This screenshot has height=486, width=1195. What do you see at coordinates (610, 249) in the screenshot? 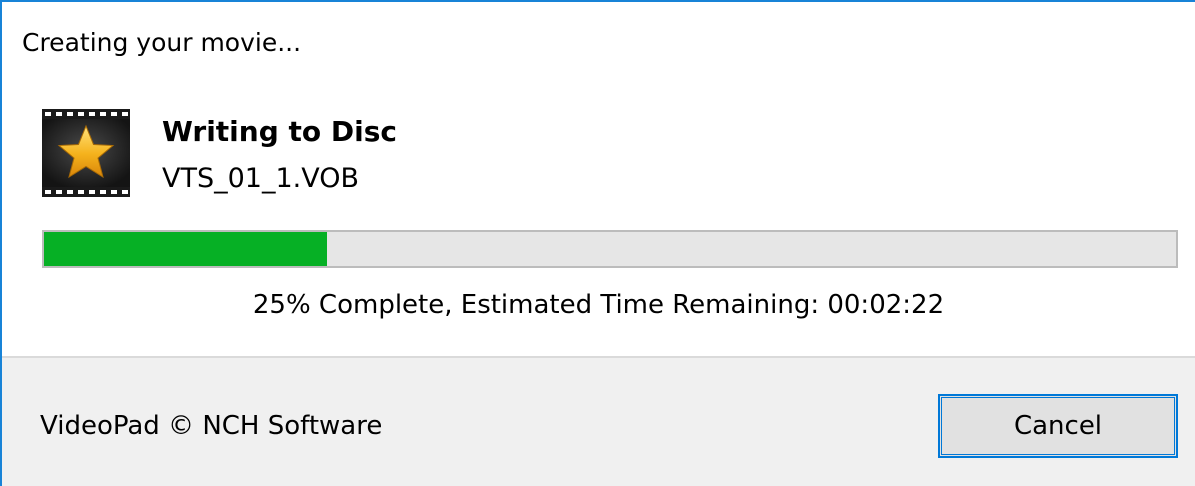
I see `progress-bar` at bounding box center [610, 249].